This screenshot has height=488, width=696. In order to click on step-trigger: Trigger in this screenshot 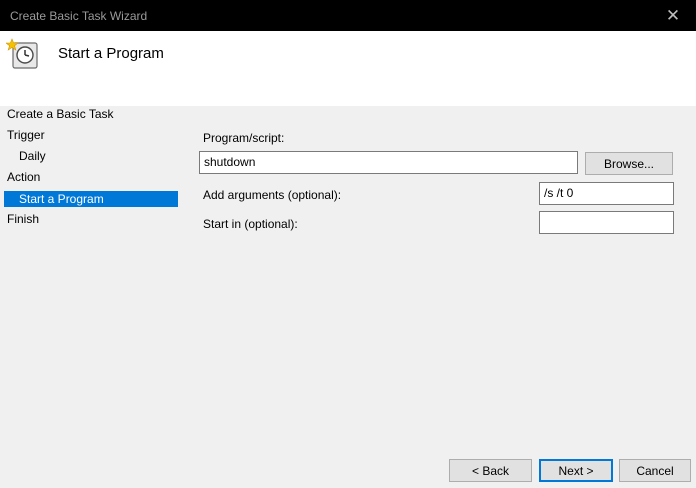, I will do `click(26, 135)`.